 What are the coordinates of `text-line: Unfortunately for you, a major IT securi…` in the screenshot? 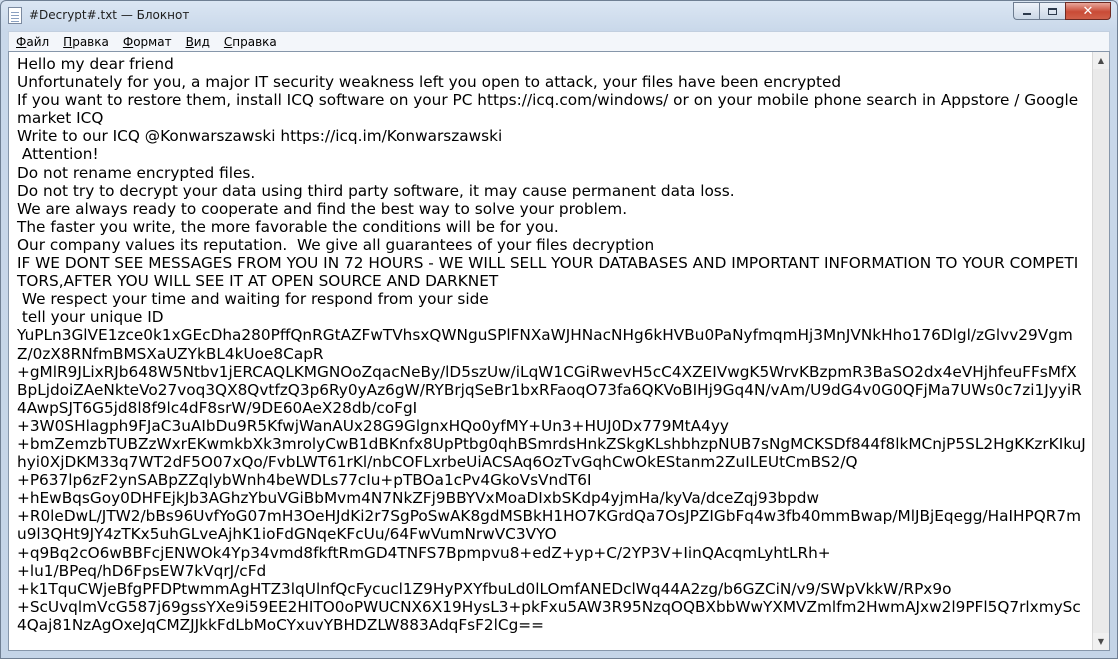 It's located at (429, 82).